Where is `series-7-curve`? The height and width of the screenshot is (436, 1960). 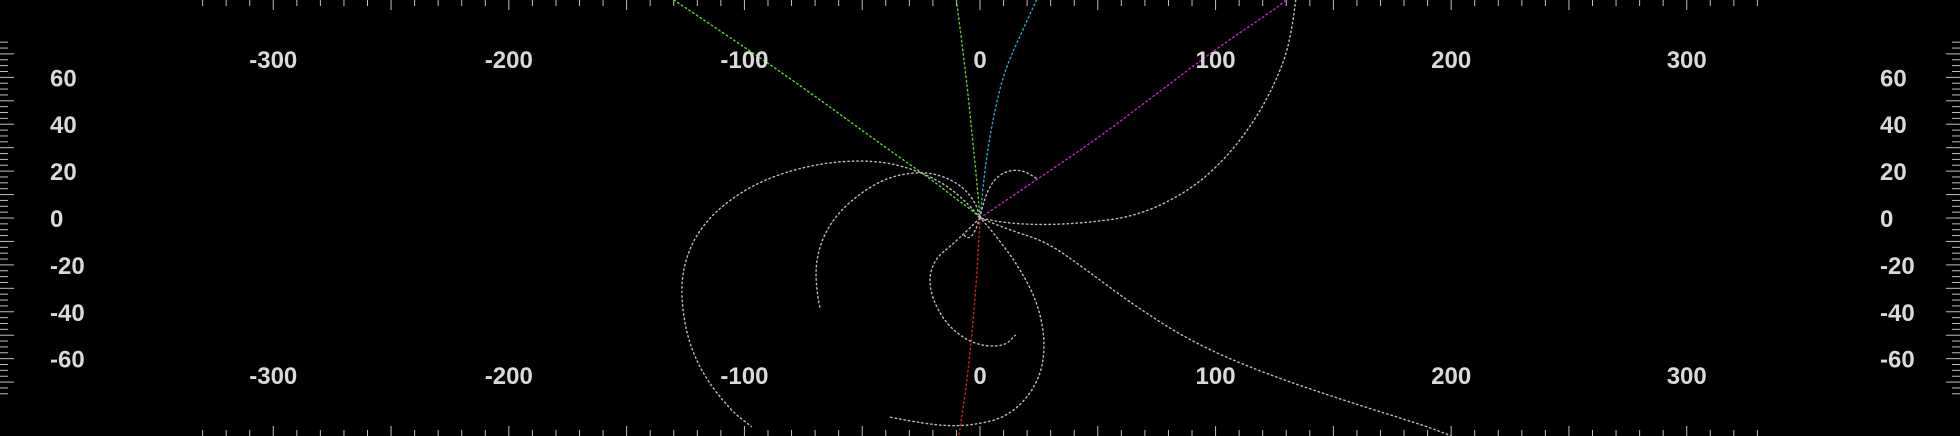
series-7-curve is located at coordinates (967, 322).